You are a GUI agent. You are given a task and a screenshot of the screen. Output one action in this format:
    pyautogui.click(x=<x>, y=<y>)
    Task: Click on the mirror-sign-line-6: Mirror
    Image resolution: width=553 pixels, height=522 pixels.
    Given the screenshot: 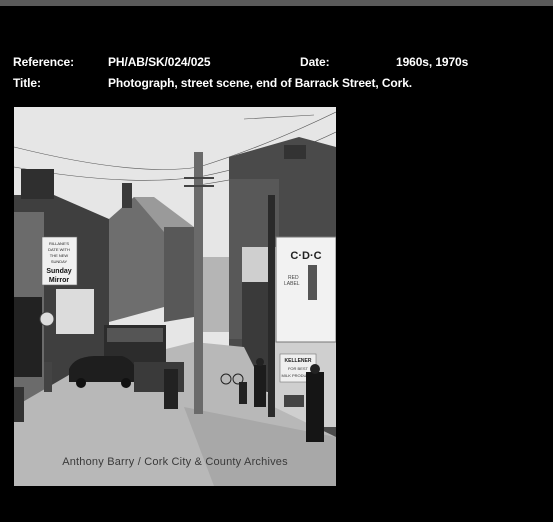 What is the action you would take?
    pyautogui.click(x=59, y=280)
    